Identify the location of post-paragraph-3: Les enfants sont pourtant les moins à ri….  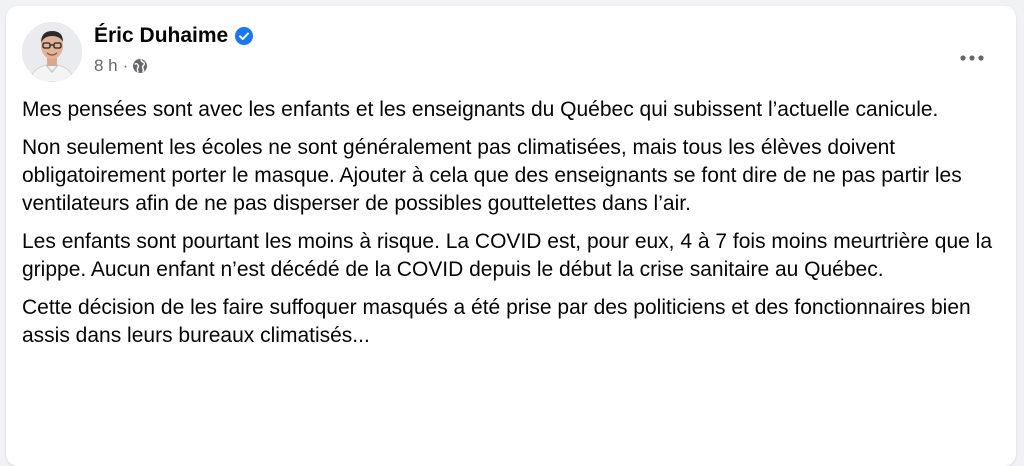
(507, 255).